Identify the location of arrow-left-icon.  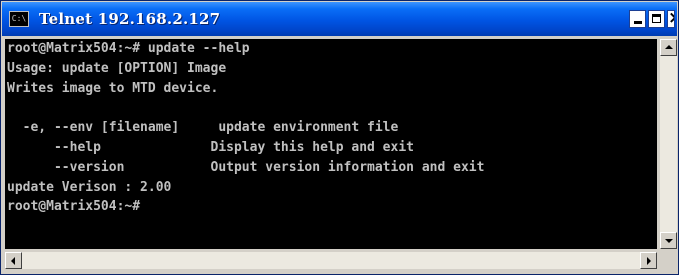
(13, 261).